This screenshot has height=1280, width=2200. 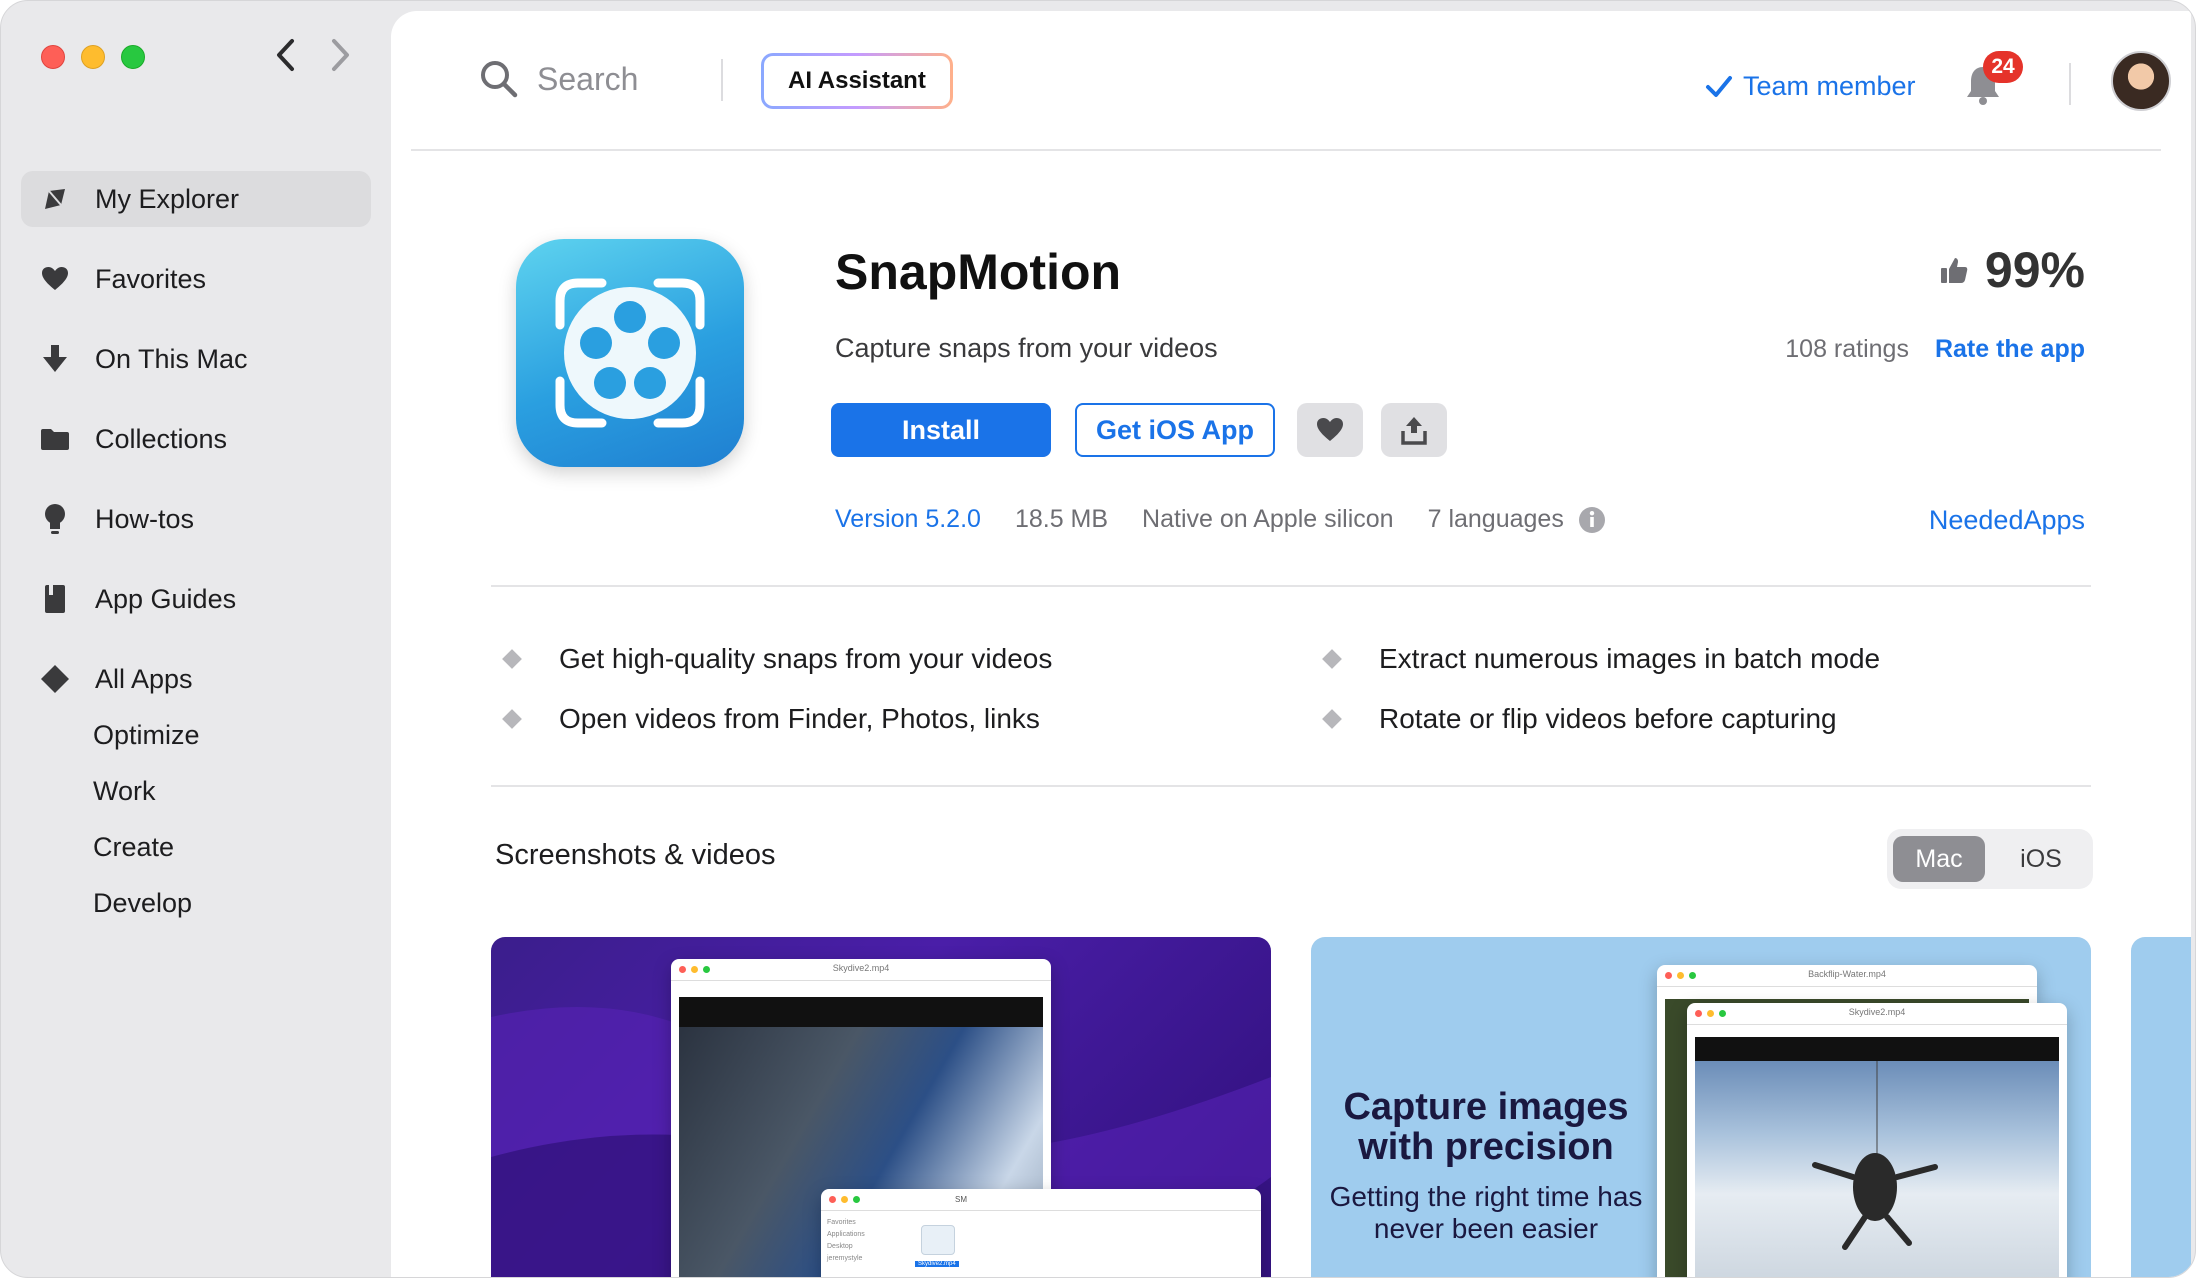 I want to click on sidebar-item-favorites: Favorites, so click(x=196, y=279).